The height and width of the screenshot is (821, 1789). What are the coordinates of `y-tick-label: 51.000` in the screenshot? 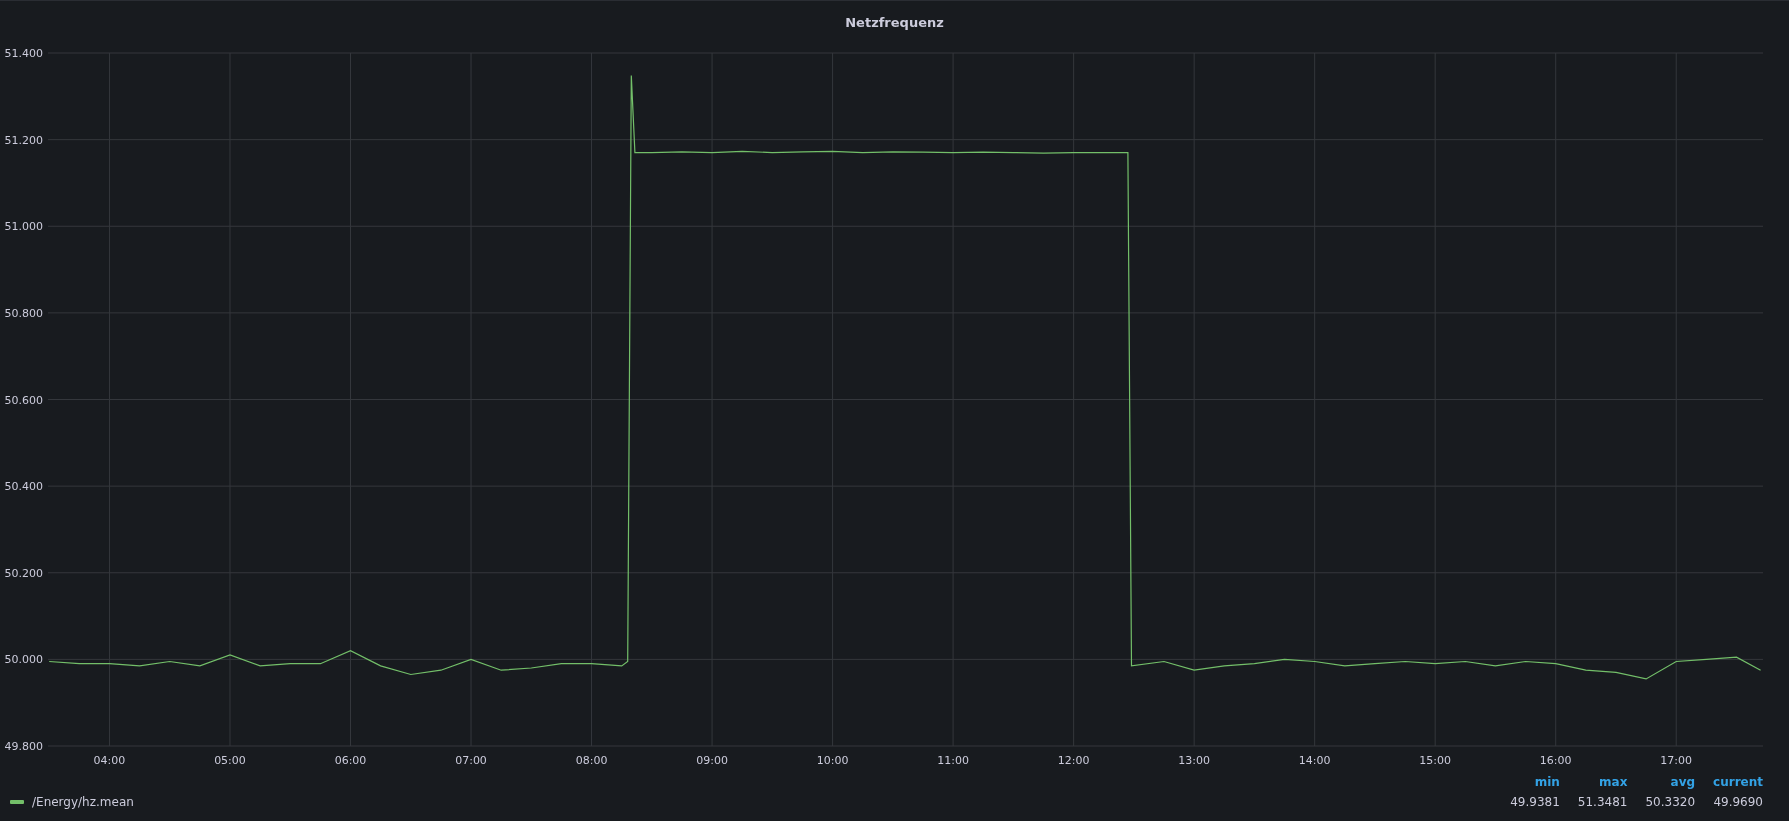 It's located at (23, 227).